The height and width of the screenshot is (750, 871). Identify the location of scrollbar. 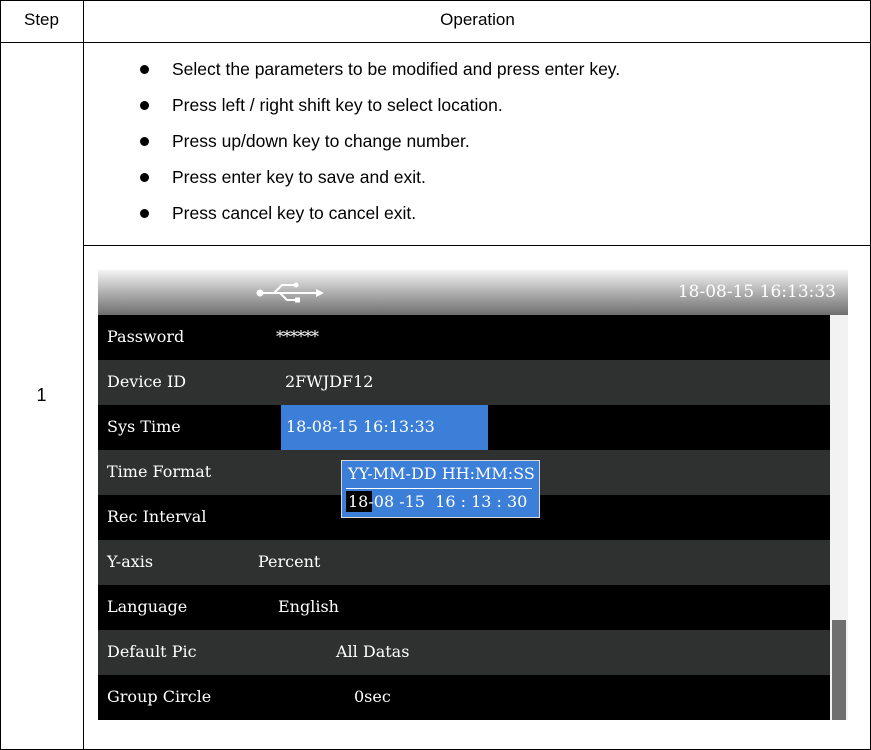
(839, 517).